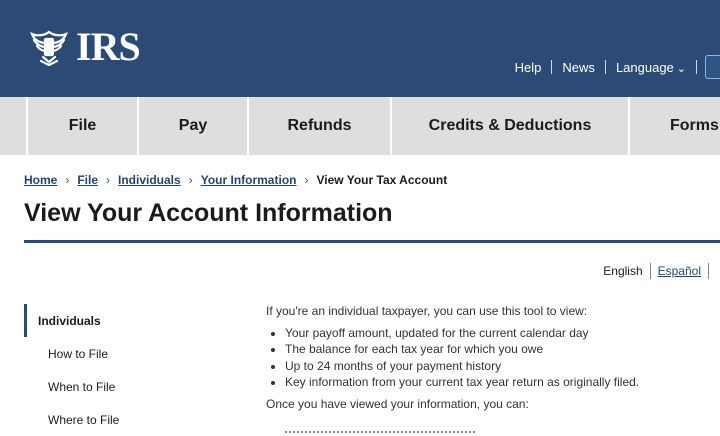 This screenshot has width=720, height=436. I want to click on title-divider, so click(372, 241).